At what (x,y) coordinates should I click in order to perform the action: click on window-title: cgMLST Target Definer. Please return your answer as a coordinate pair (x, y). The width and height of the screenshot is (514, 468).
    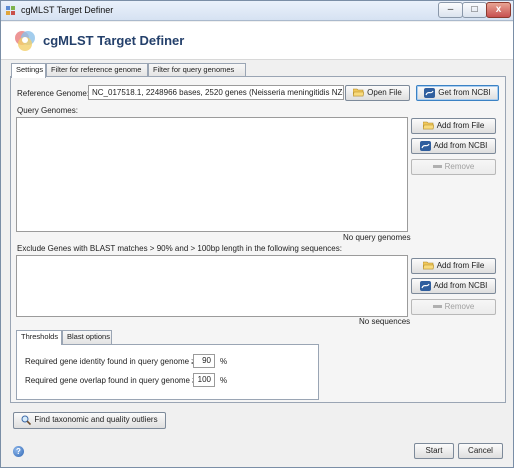
    Looking at the image, I should click on (67, 10).